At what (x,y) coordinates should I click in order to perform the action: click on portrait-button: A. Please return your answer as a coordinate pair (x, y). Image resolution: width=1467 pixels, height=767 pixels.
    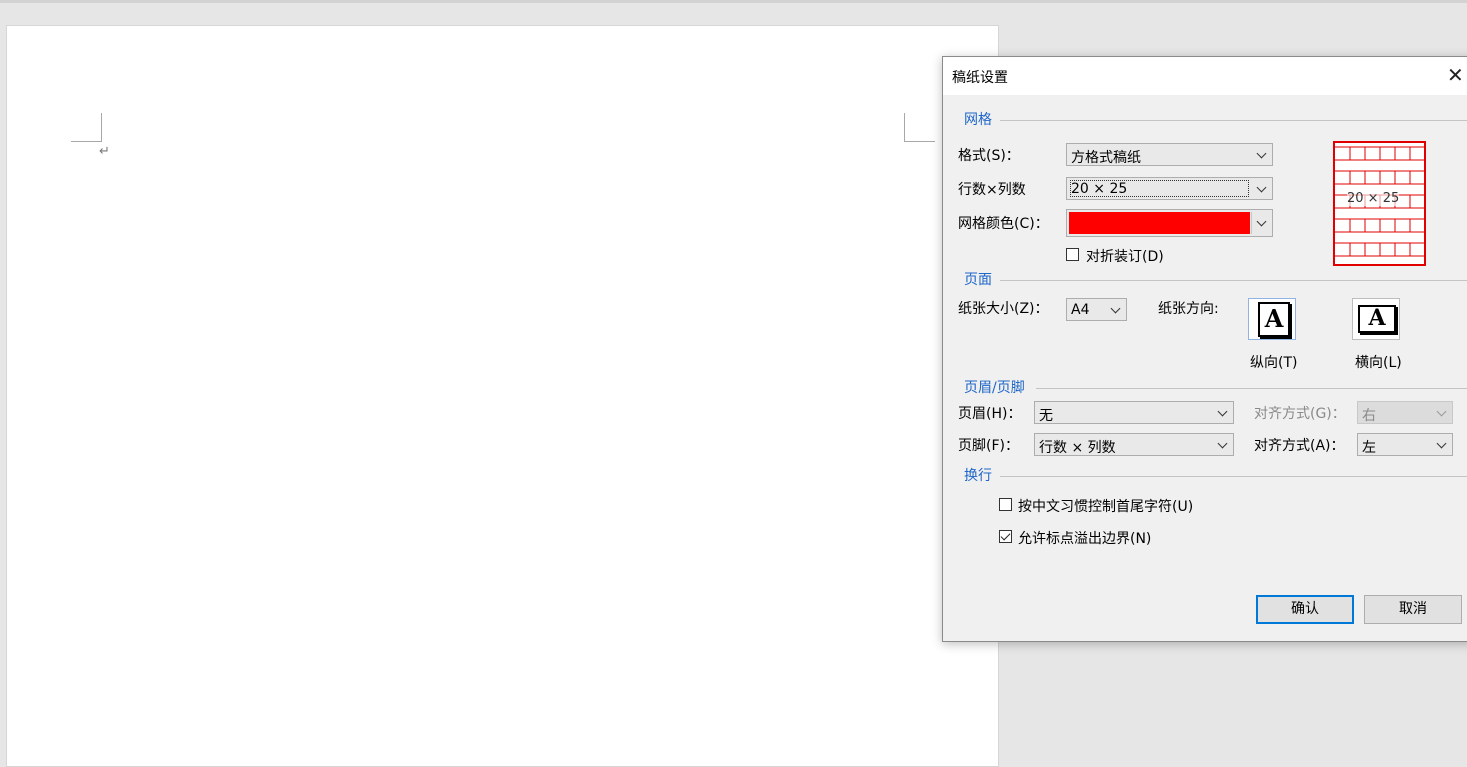
    Looking at the image, I should click on (1272, 319).